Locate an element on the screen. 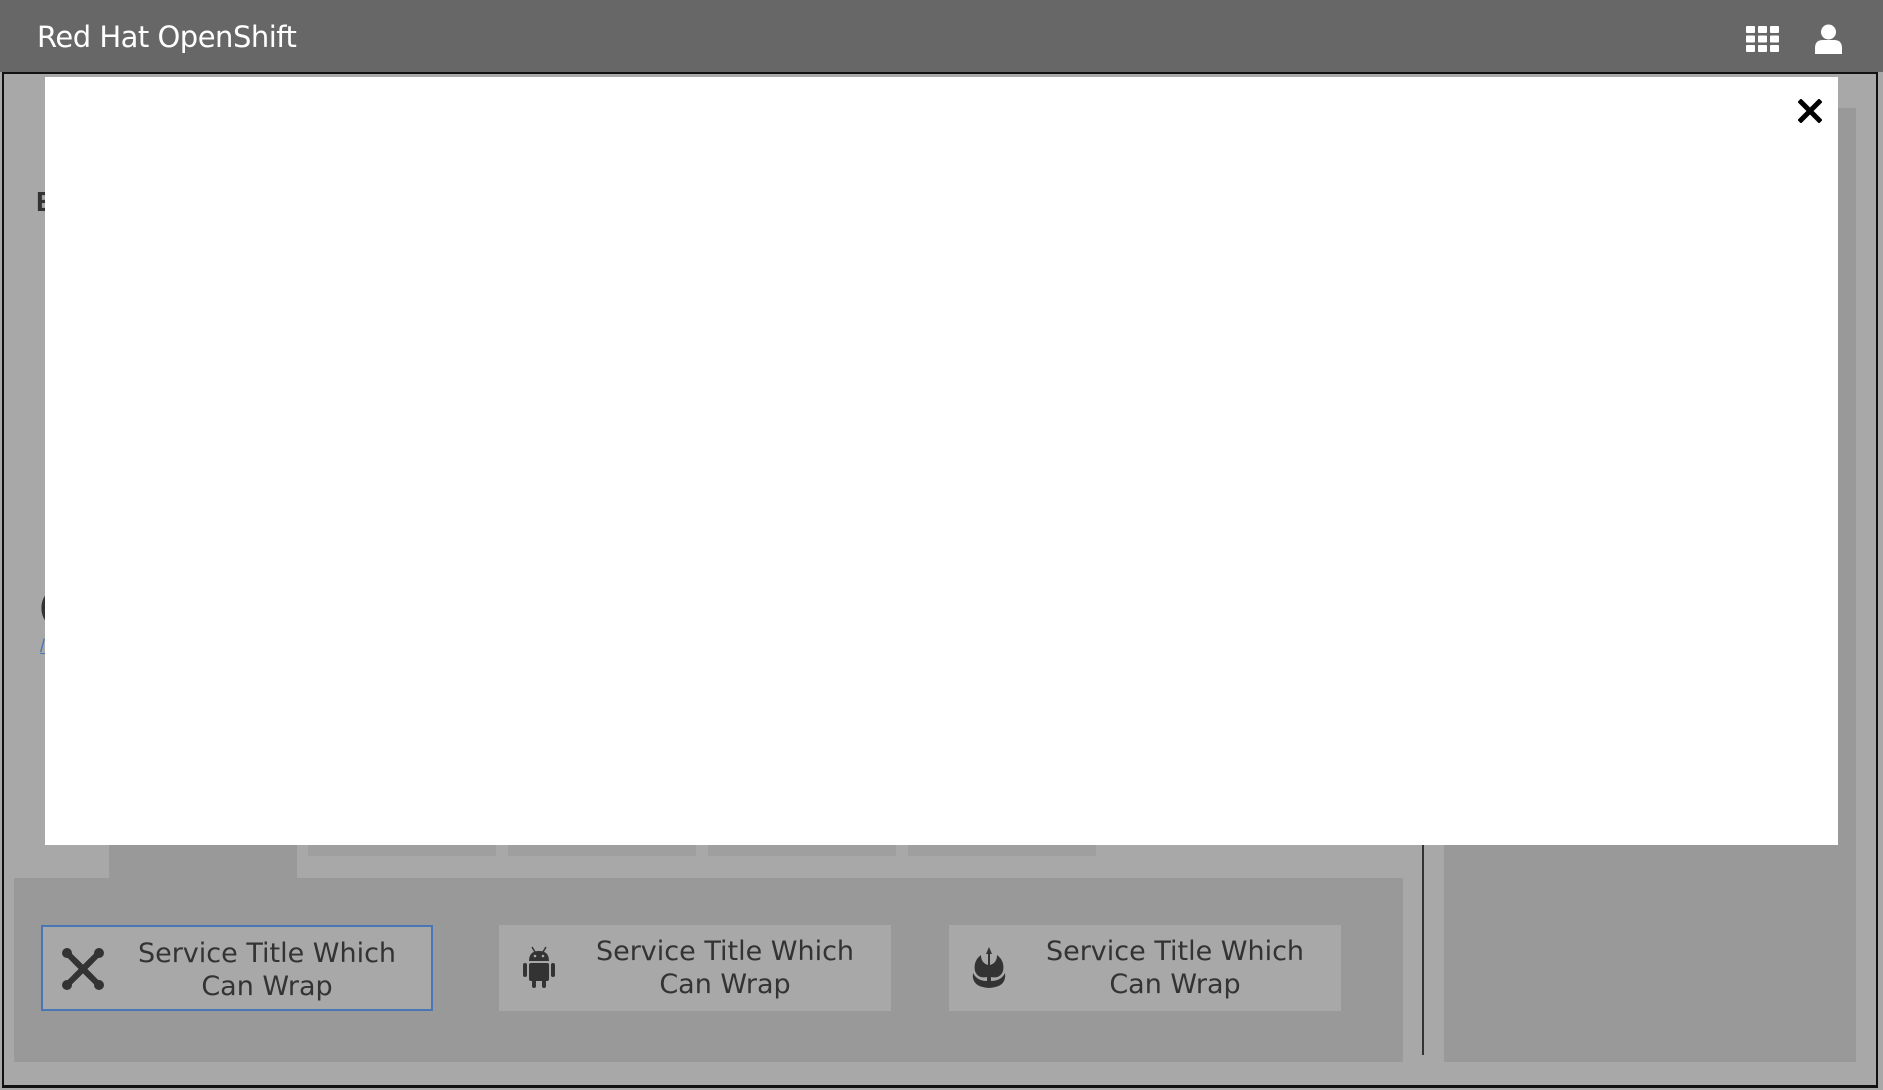 The width and height of the screenshot is (1883, 1090). tab-active is located at coordinates (203, 861).